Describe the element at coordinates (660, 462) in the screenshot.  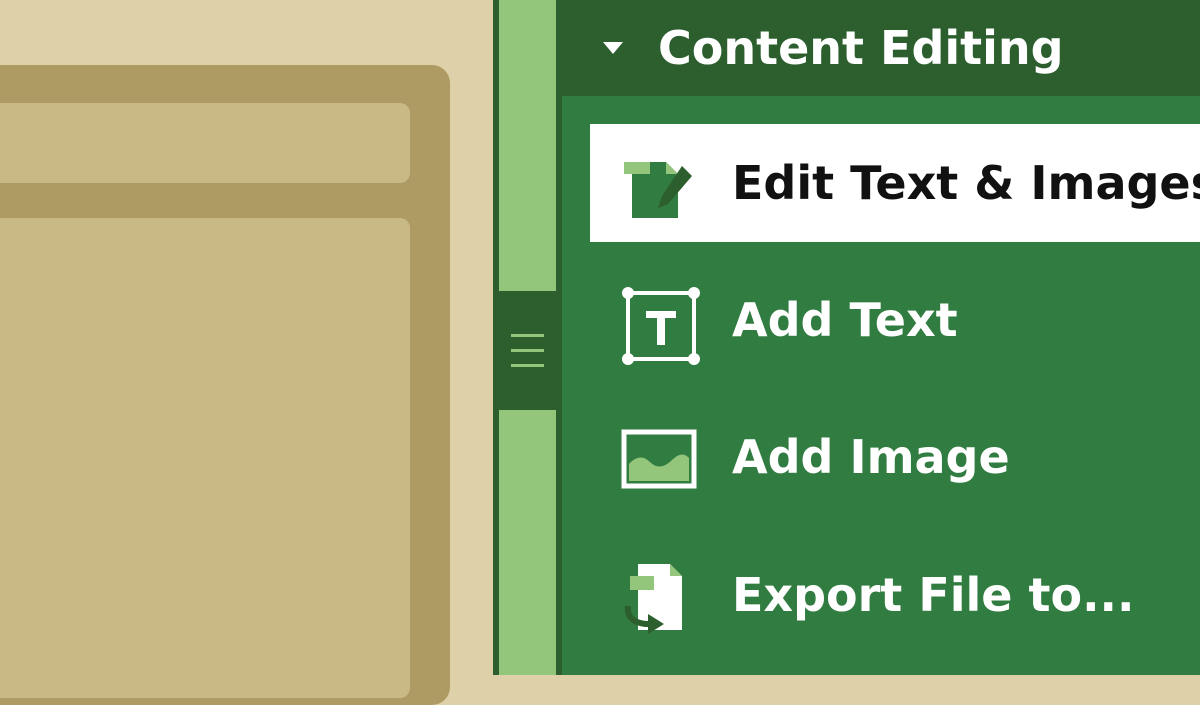
I see `image-icon` at that location.